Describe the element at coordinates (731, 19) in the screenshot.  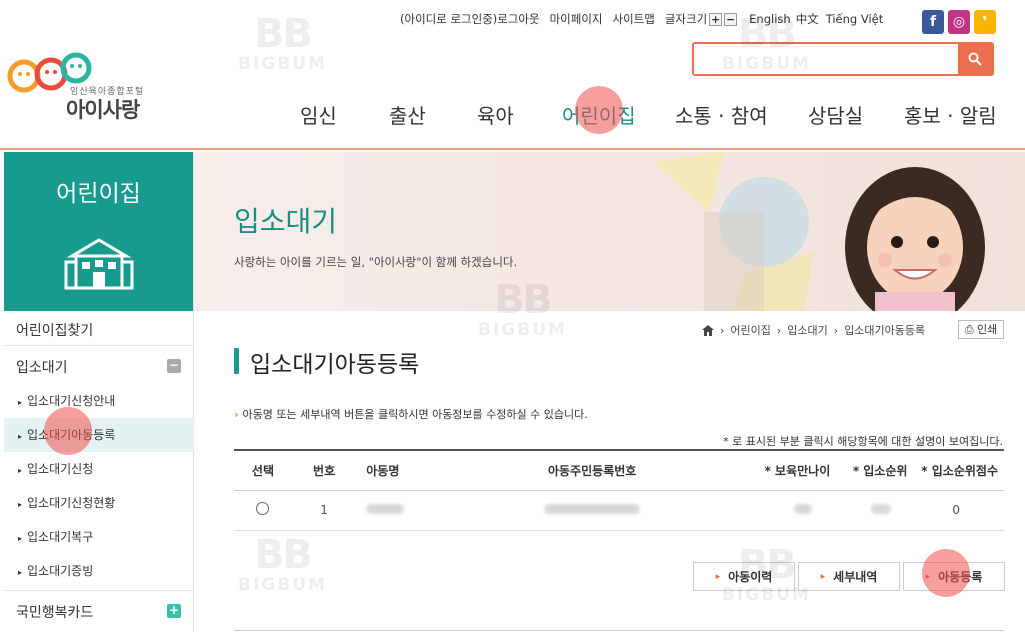
I see `font-decrease-button: −` at that location.